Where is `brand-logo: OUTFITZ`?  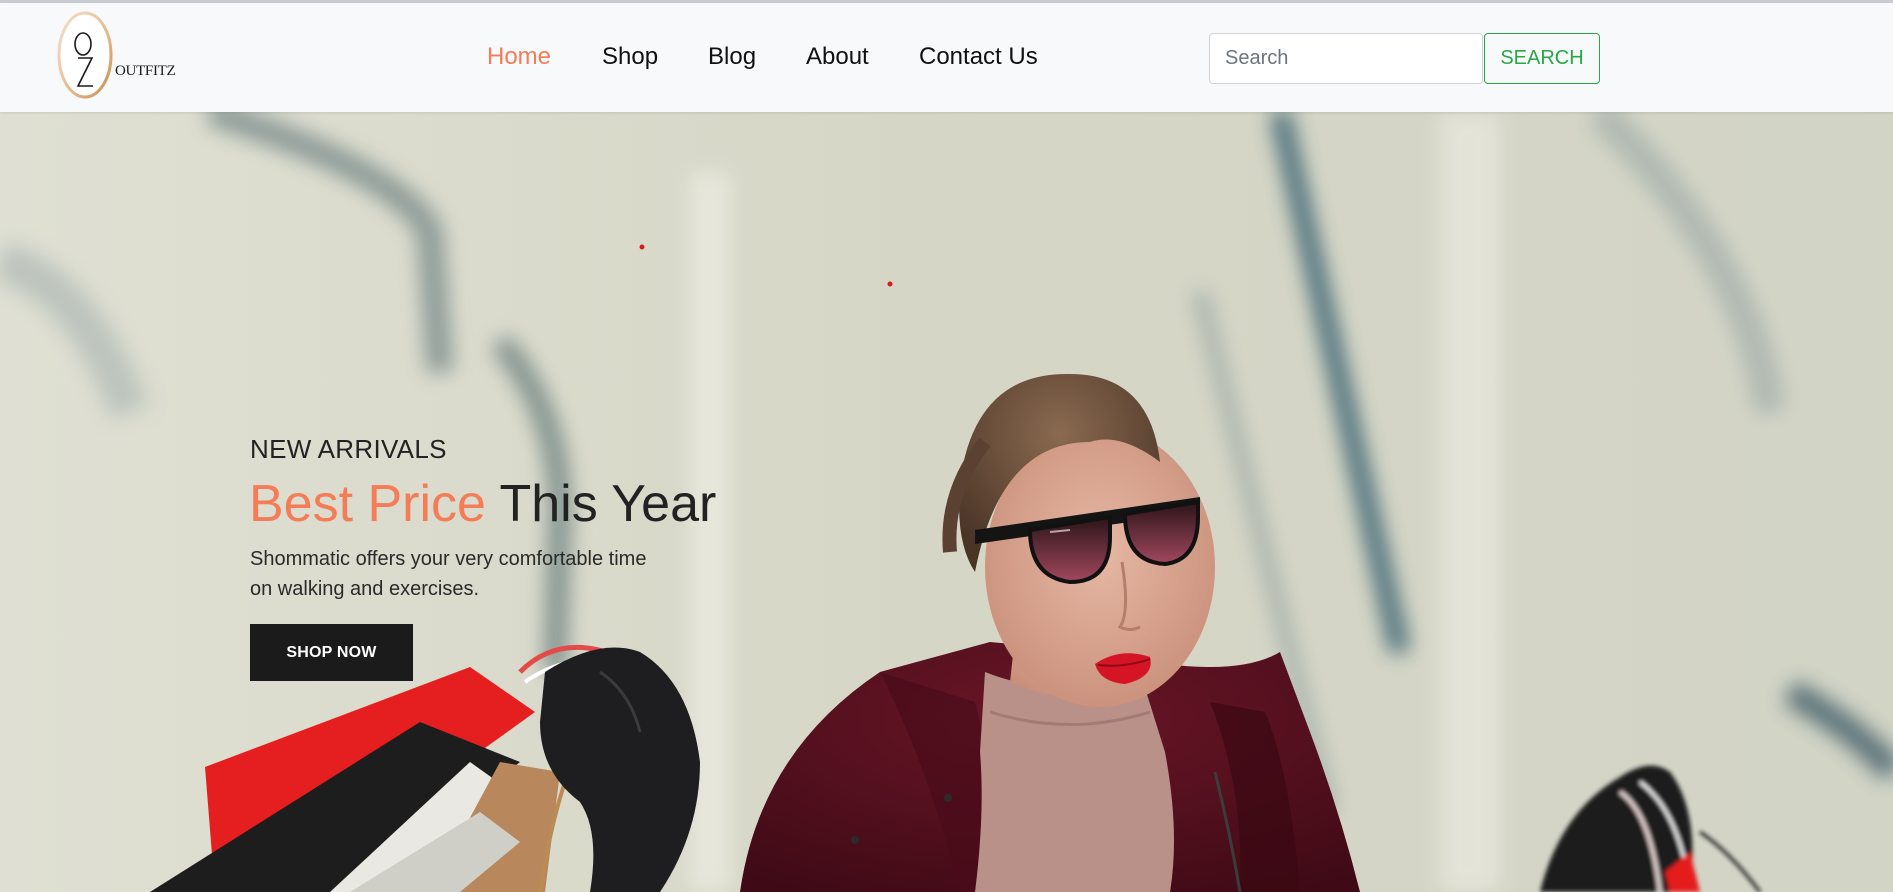
brand-logo: OUTFITZ is located at coordinates (116, 56).